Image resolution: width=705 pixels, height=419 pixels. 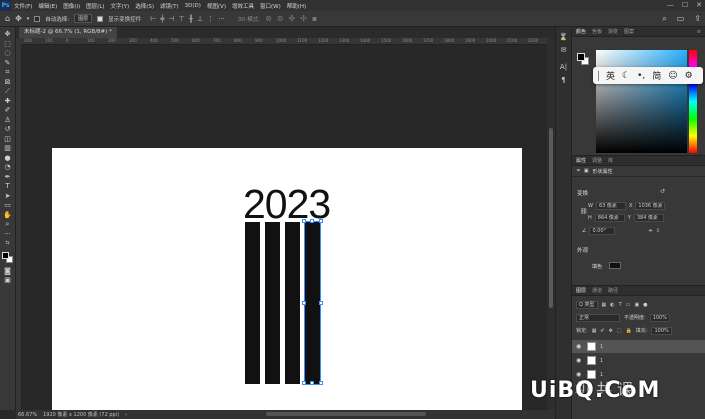 What do you see at coordinates (216, 6) in the screenshot?
I see `menu-view: 视图(V)` at bounding box center [216, 6].